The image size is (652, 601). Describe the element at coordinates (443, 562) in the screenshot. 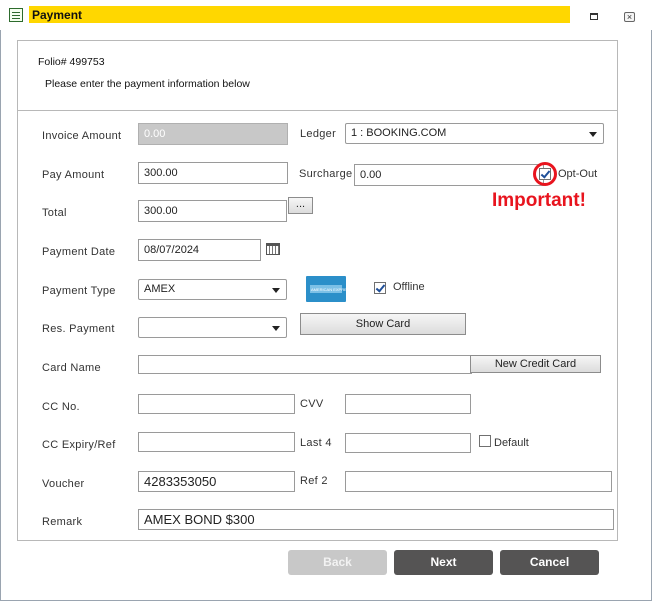

I see `next-button: Next` at that location.